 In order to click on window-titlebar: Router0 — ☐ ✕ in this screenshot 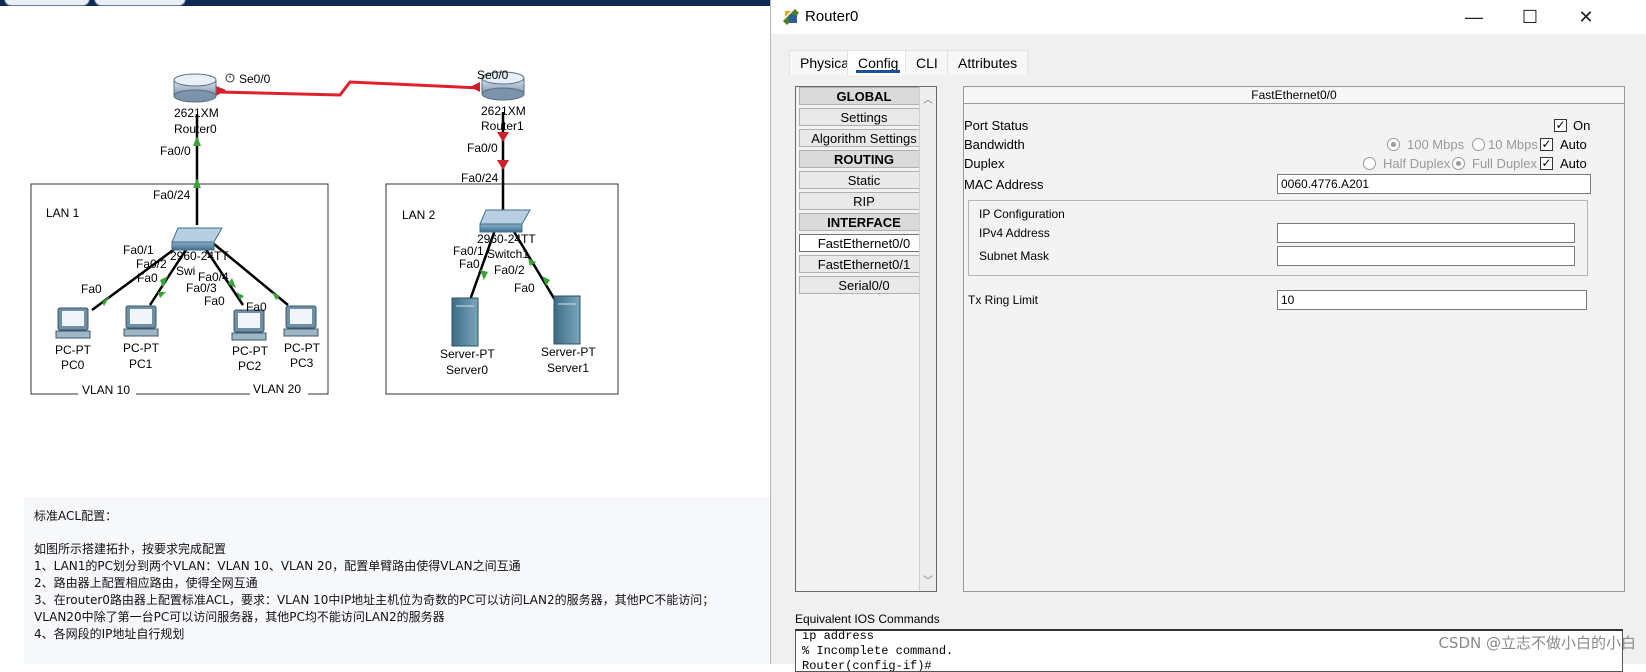, I will do `click(1208, 17)`.